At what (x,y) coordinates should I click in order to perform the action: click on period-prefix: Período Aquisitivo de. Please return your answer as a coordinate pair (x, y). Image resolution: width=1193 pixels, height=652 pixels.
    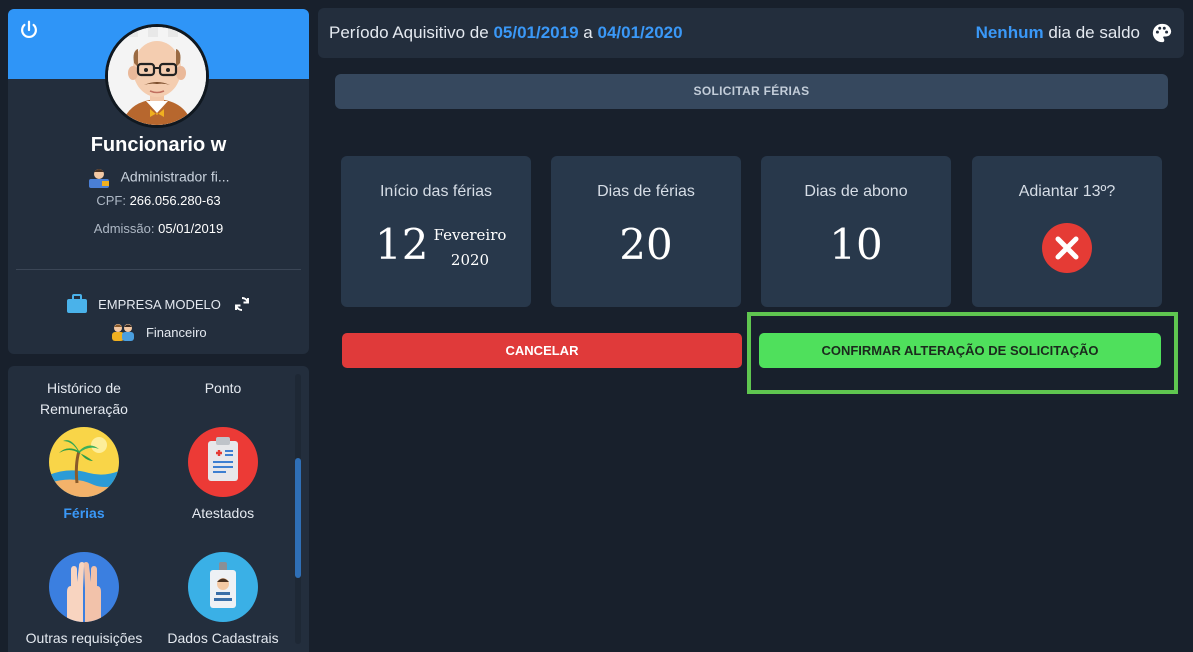
    Looking at the image, I should click on (409, 32).